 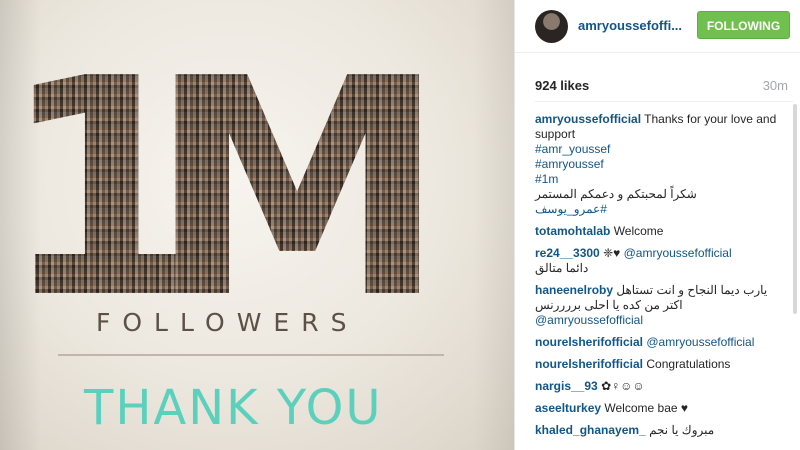 What do you see at coordinates (692, 290) in the screenshot?
I see `comment-text: يارب ديما النجاح و انت تستاهل` at bounding box center [692, 290].